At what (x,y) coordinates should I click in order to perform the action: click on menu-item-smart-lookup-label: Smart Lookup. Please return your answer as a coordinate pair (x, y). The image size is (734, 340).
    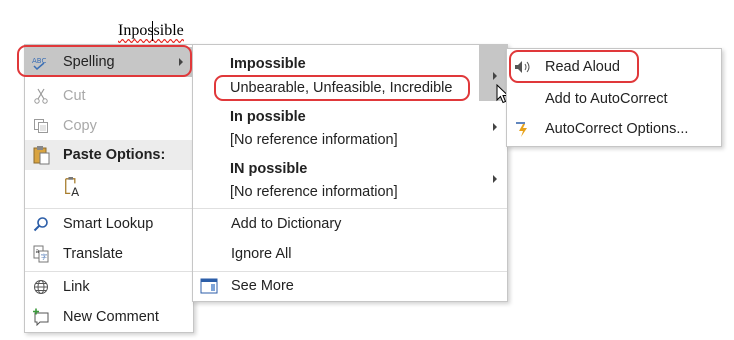
    Looking at the image, I should click on (108, 224).